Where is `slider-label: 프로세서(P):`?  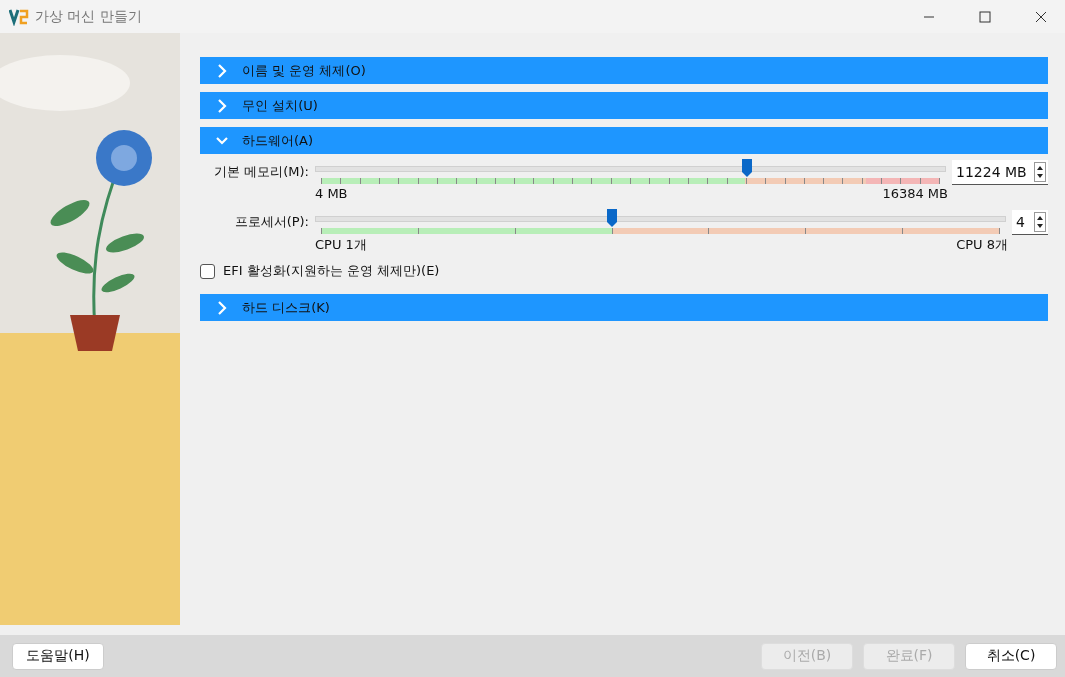
slider-label: 프로세서(P): is located at coordinates (271, 222).